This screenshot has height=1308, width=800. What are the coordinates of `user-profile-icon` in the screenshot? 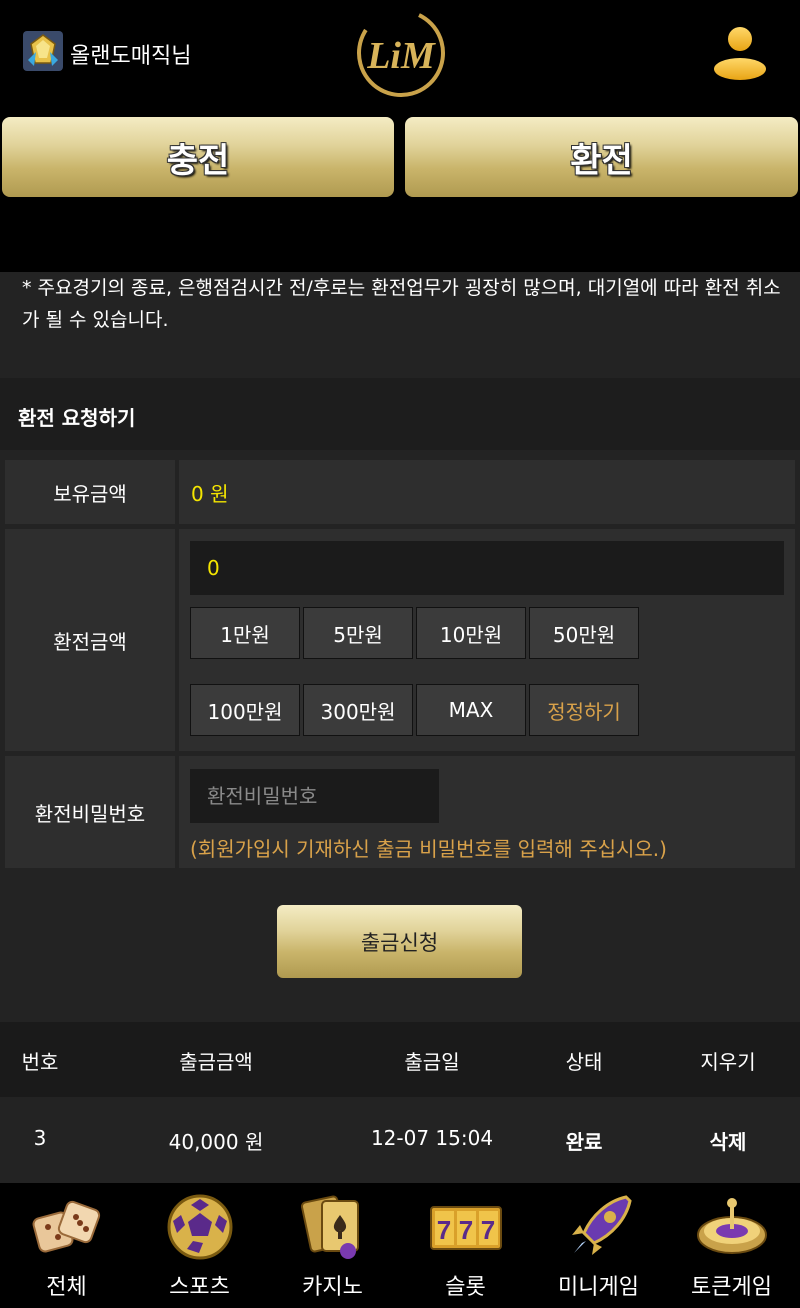 It's located at (740, 52).